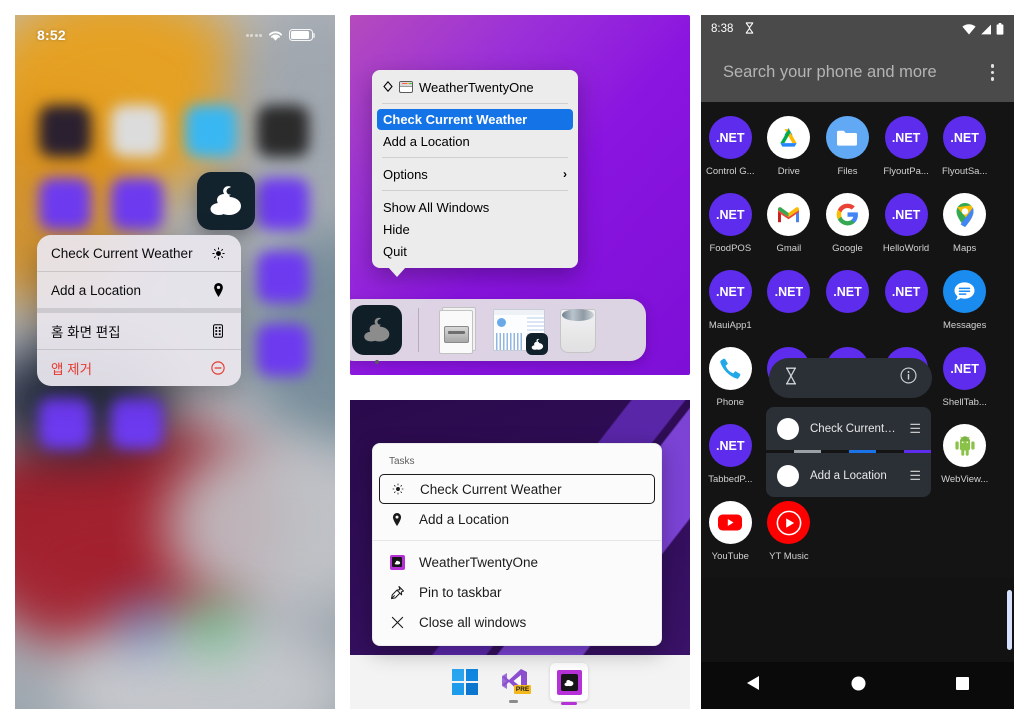 This screenshot has width=1030, height=724. Describe the element at coordinates (475, 141) in the screenshot. I see `macos-menu-item-add-a-location: Add a Location` at that location.